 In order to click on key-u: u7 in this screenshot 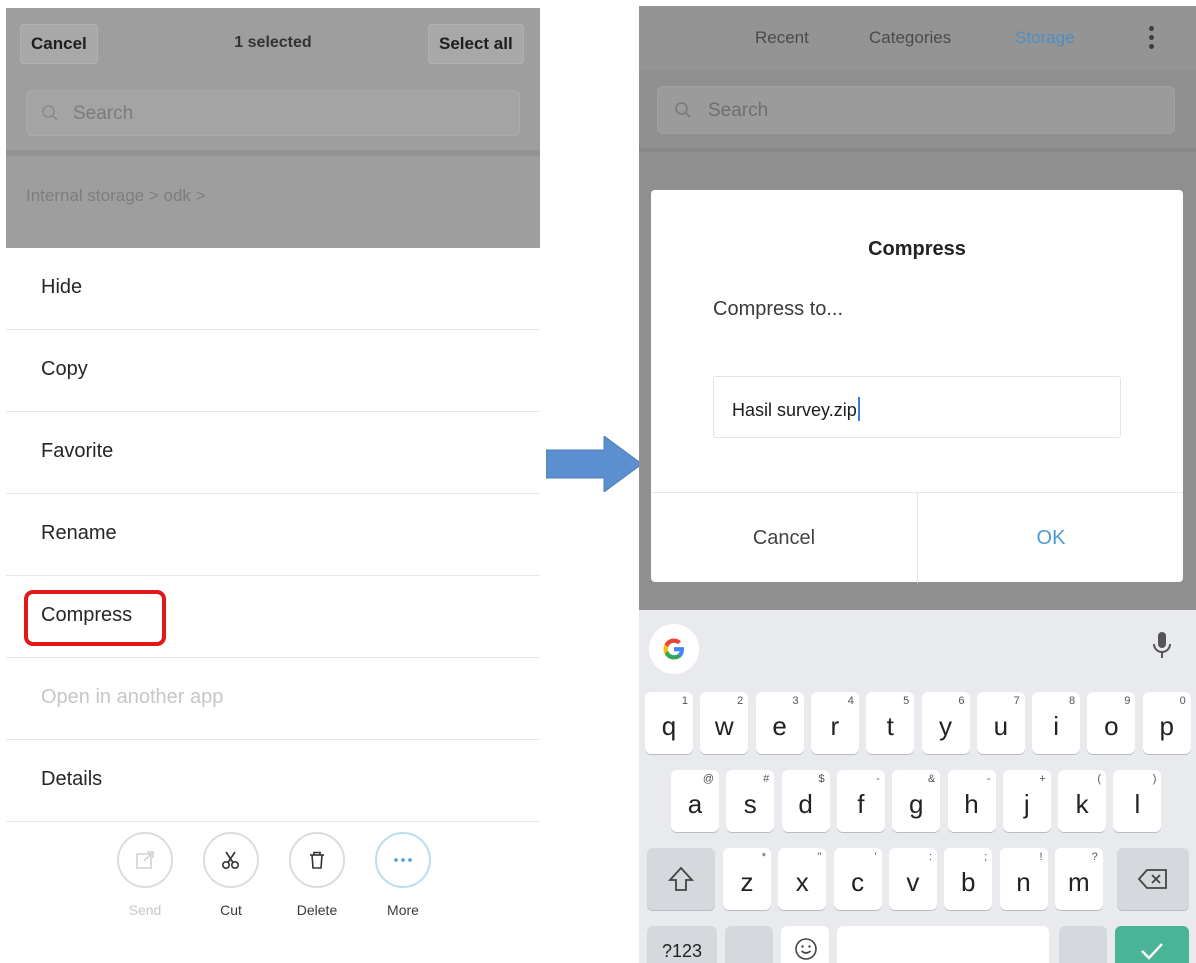, I will do `click(1000, 723)`.